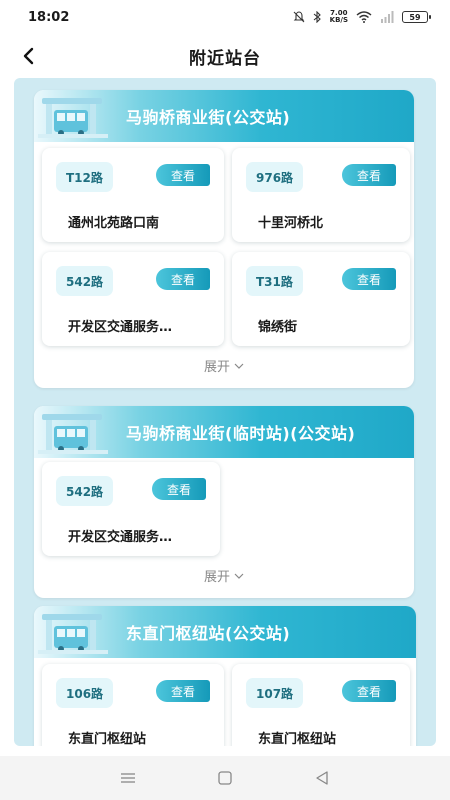 The image size is (450, 800). I want to click on nav-menu-button, so click(128, 778).